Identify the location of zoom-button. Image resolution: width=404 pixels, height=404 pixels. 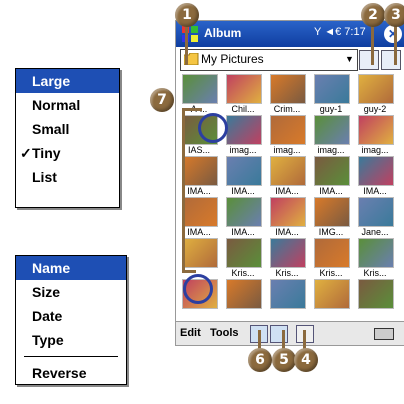
(391, 60).